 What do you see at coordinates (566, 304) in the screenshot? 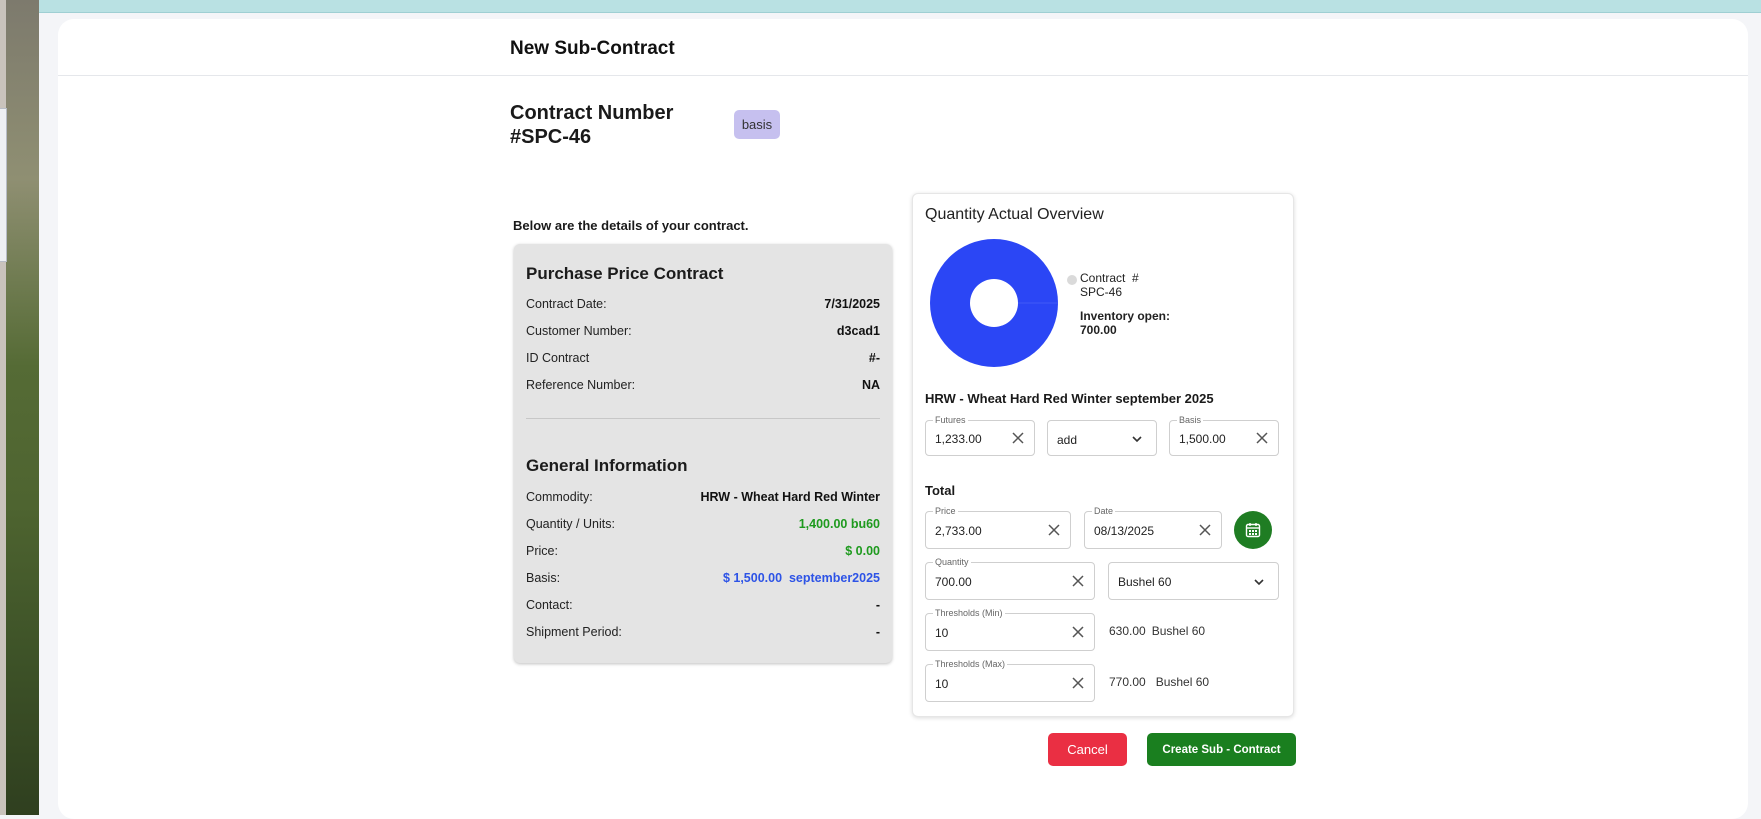
I see `detail-label: Contract Date:` at bounding box center [566, 304].